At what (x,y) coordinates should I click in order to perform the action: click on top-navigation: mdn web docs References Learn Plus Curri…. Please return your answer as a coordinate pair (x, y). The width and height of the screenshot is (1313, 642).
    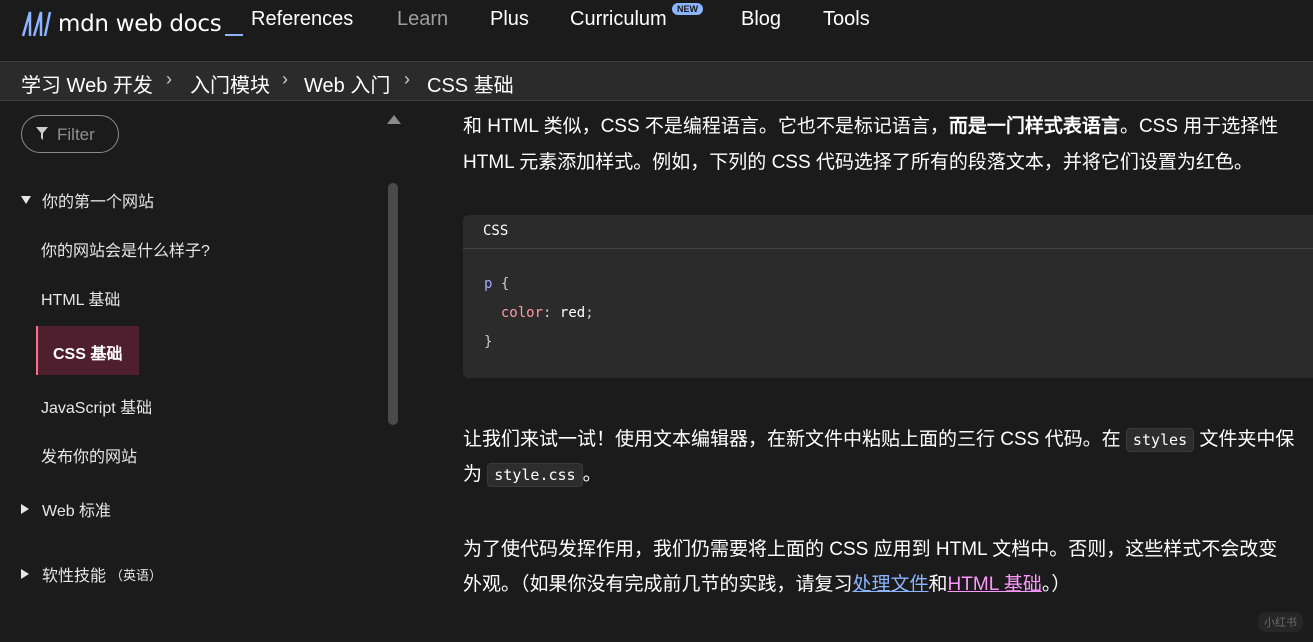
    Looking at the image, I should click on (656, 31).